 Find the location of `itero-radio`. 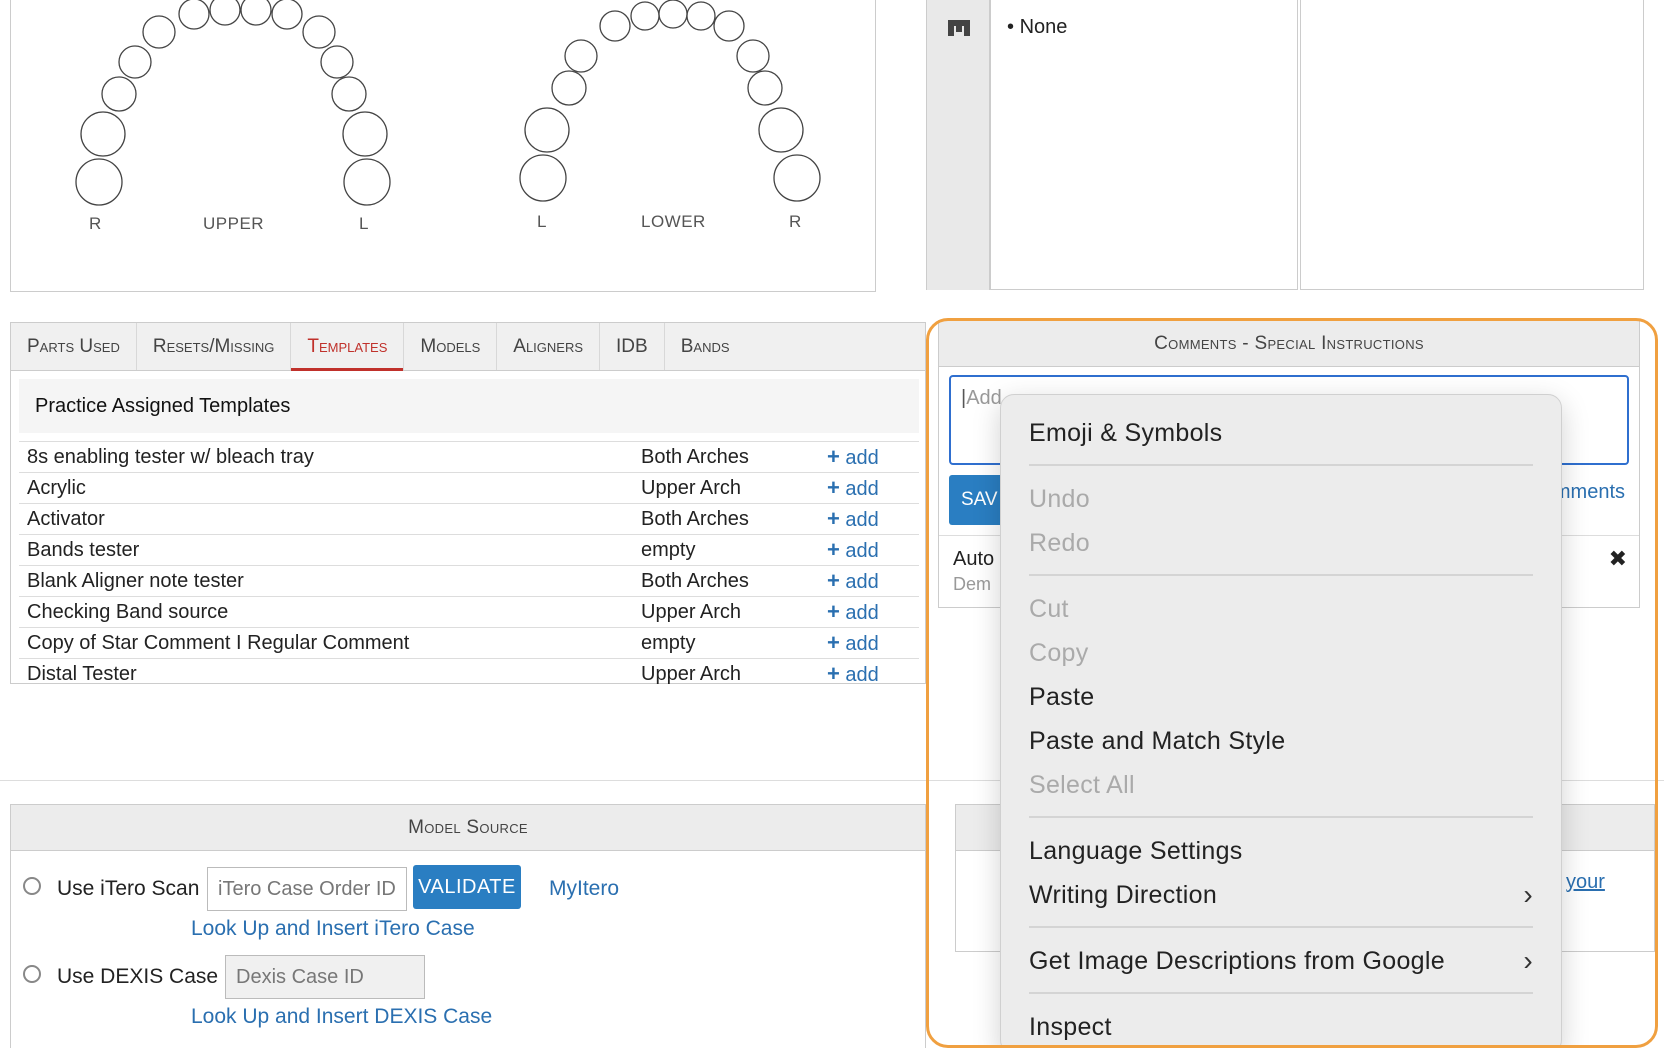

itero-radio is located at coordinates (32, 886).